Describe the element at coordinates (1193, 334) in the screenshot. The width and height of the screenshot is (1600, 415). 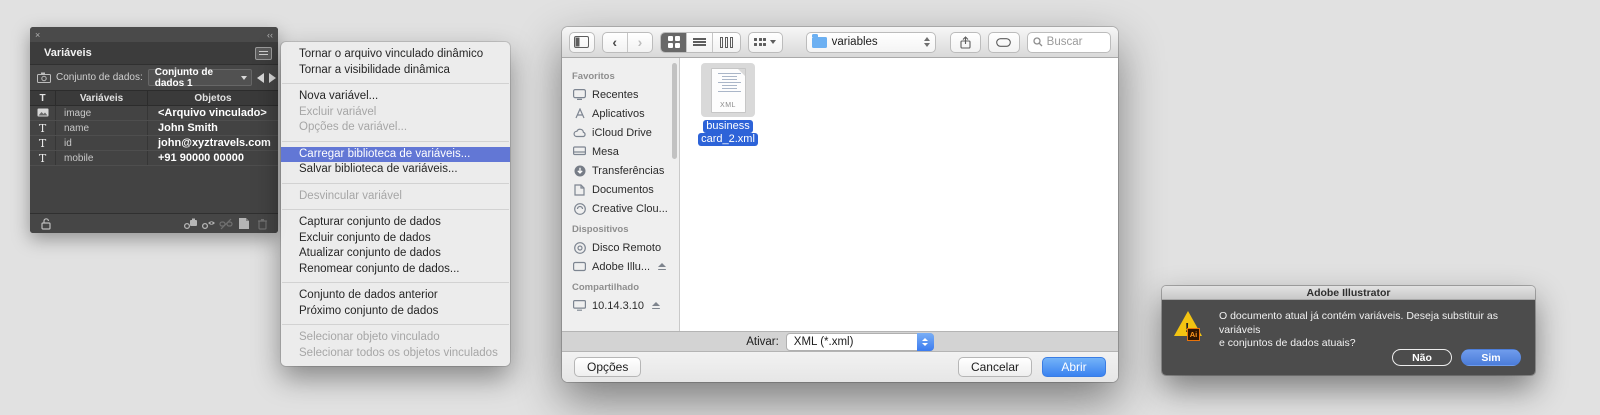
I see `illustrator-badge-icon: Ai` at that location.